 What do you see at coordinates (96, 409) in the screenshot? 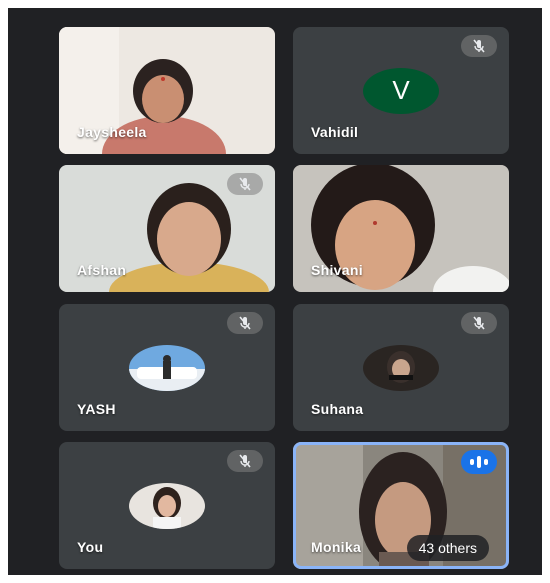
I see `participant-name: YASH` at bounding box center [96, 409].